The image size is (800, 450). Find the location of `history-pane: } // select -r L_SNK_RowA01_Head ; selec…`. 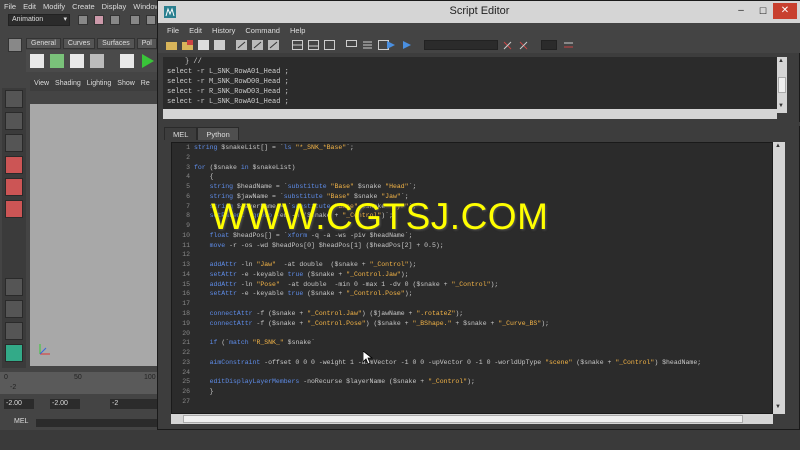

history-pane: } // select -r L_SNK_RowA01_Head ; selec… is located at coordinates (474, 83).